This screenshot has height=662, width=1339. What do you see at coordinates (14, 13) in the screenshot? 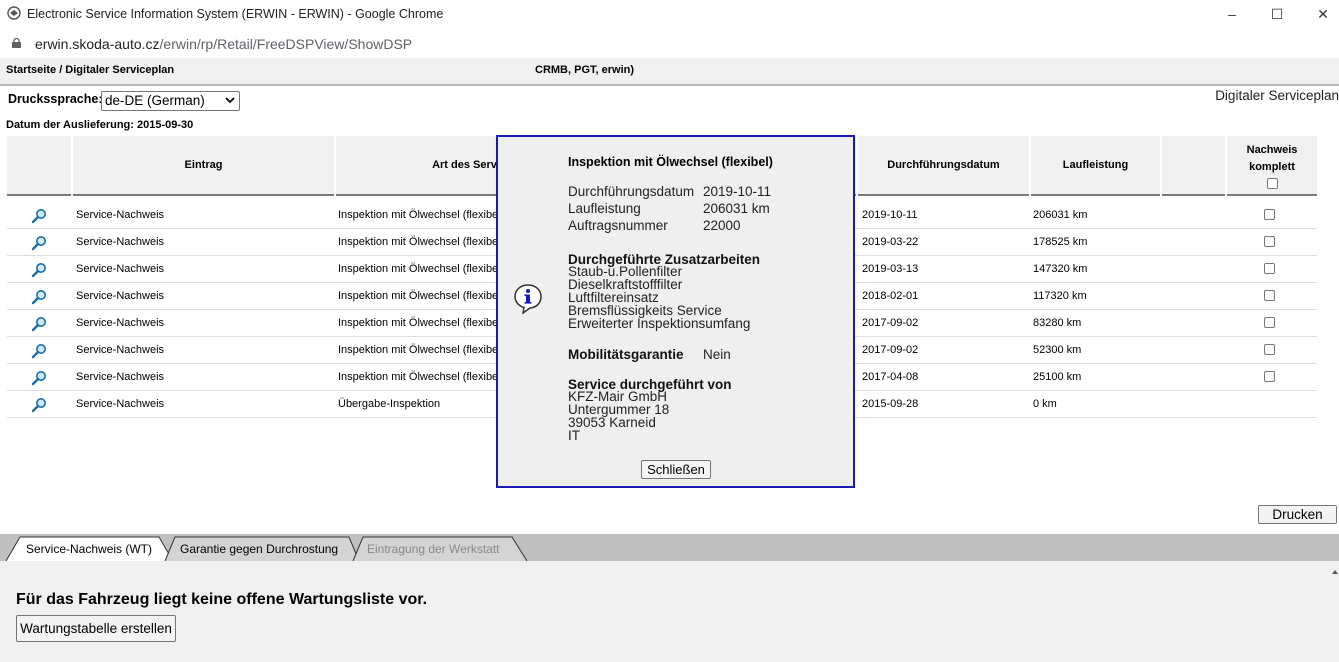
I see `chrome-globe-icon` at bounding box center [14, 13].